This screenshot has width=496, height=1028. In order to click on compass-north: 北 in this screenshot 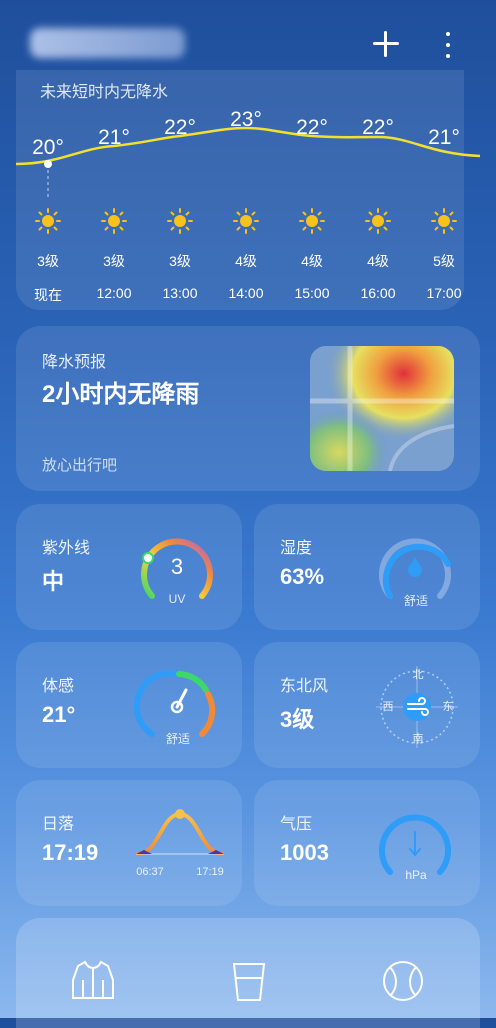, I will do `click(418, 675)`.